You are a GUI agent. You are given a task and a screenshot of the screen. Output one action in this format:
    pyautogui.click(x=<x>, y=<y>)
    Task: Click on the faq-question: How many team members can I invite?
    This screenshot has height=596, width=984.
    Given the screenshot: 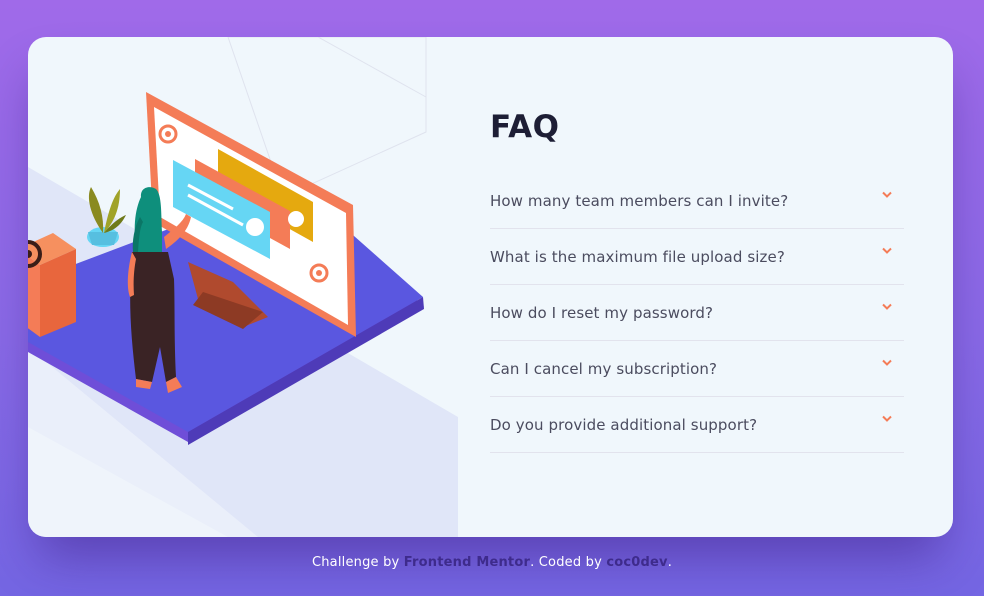 What is the action you would take?
    pyautogui.click(x=639, y=200)
    